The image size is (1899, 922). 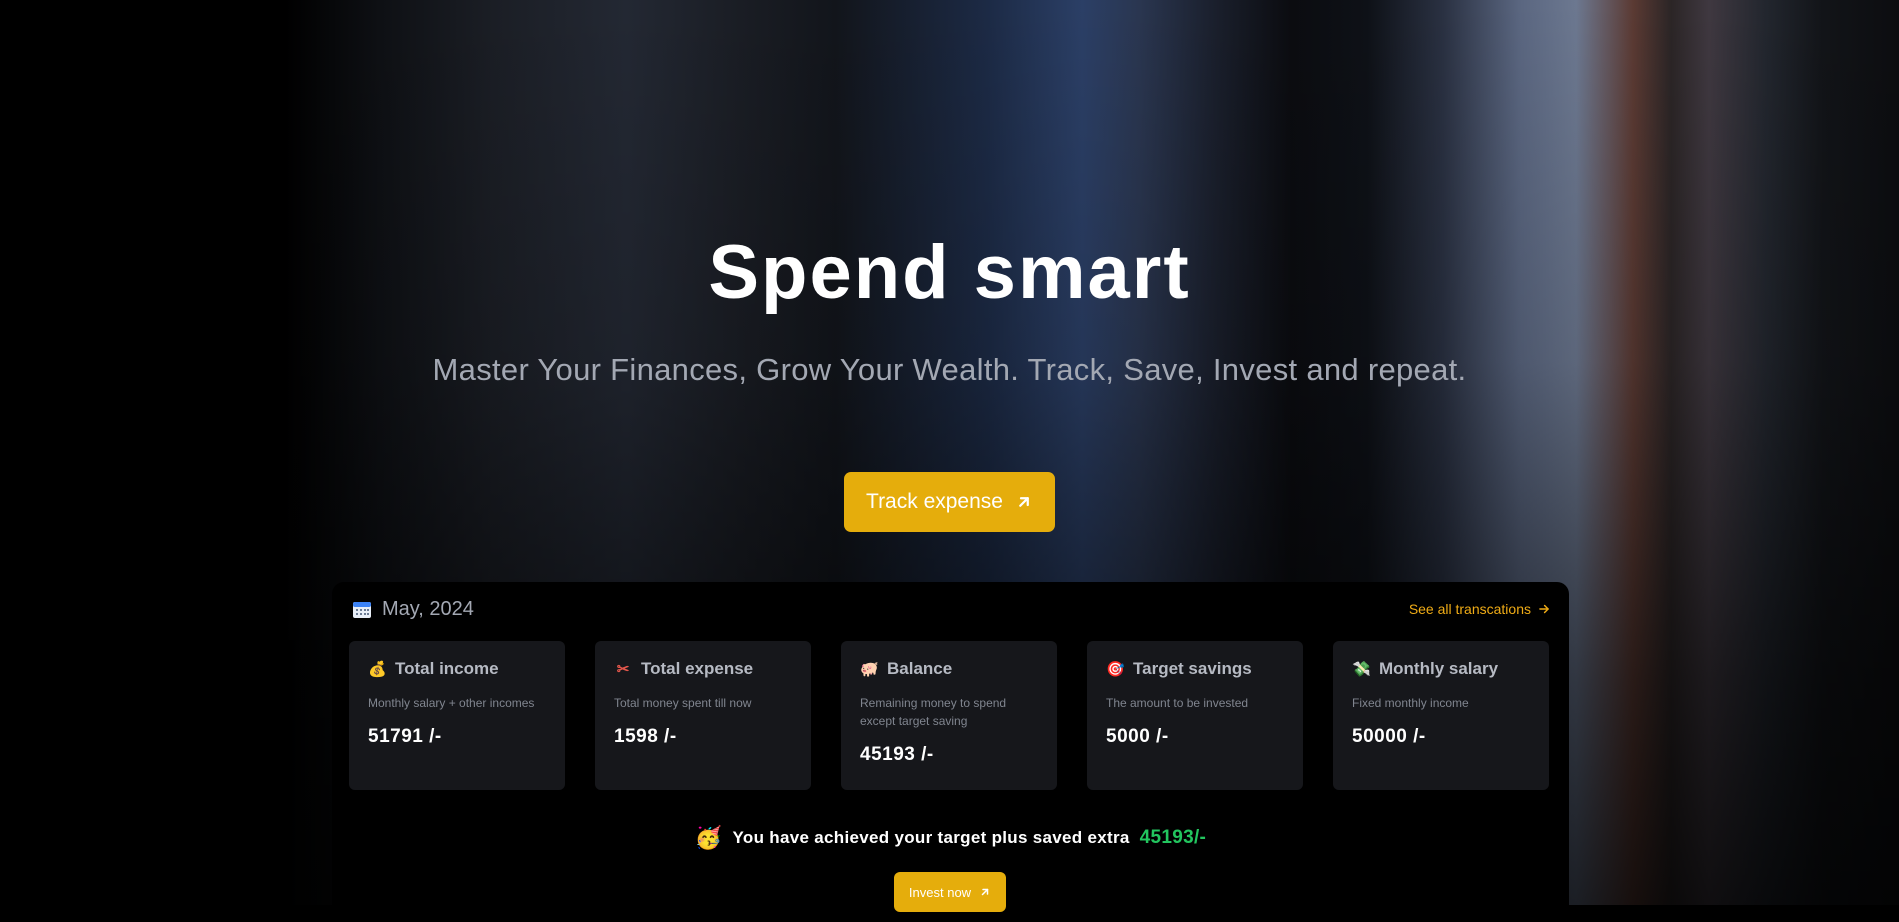 What do you see at coordinates (451, 703) in the screenshot?
I see `card-description: Monthly salary + other incomes` at bounding box center [451, 703].